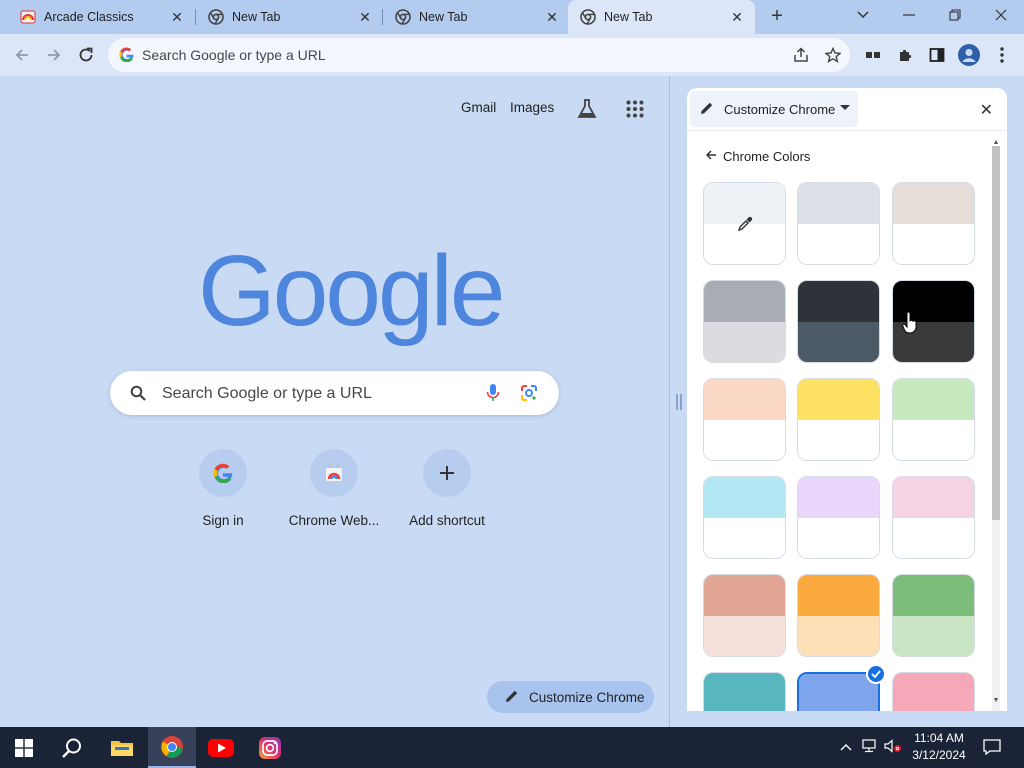  I want to click on notifications-icon, so click(992, 748).